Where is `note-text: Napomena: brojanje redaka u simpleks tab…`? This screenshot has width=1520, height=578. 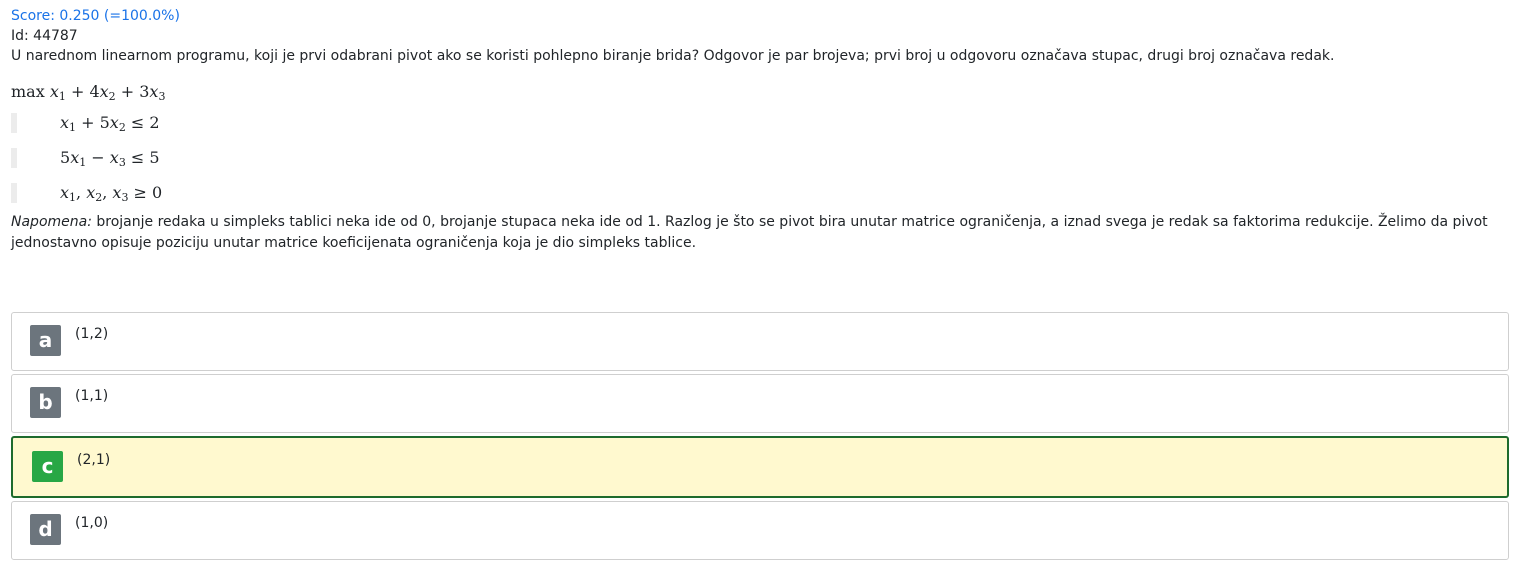
note-text: Napomena: brojanje redaka u simpleks tab… is located at coordinates (760, 233).